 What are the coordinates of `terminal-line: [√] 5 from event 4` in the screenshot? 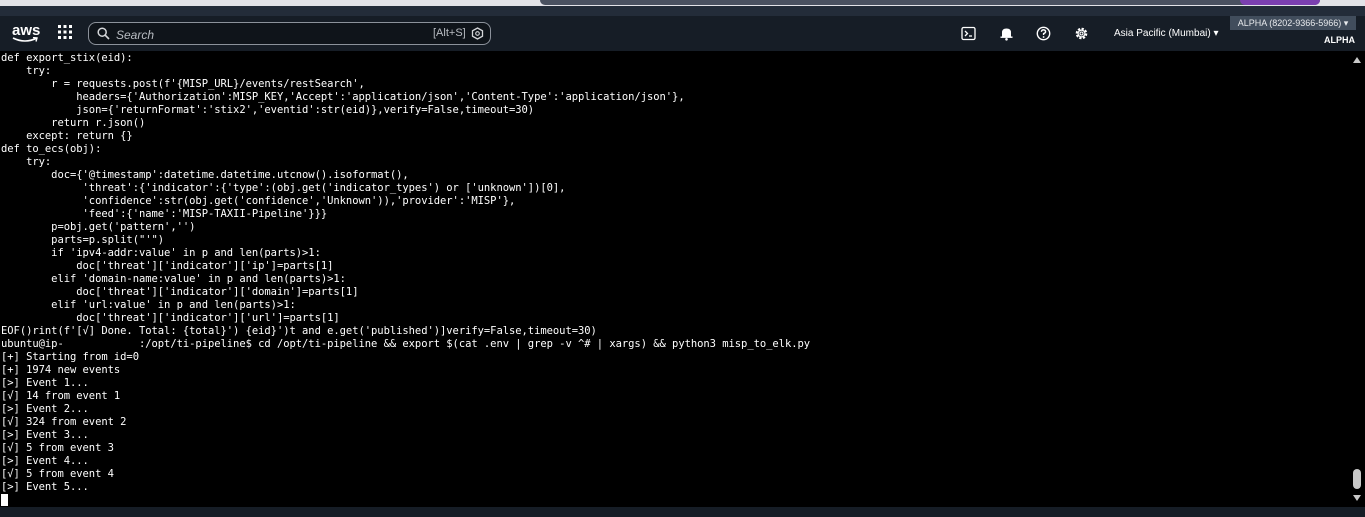 It's located at (57, 474).